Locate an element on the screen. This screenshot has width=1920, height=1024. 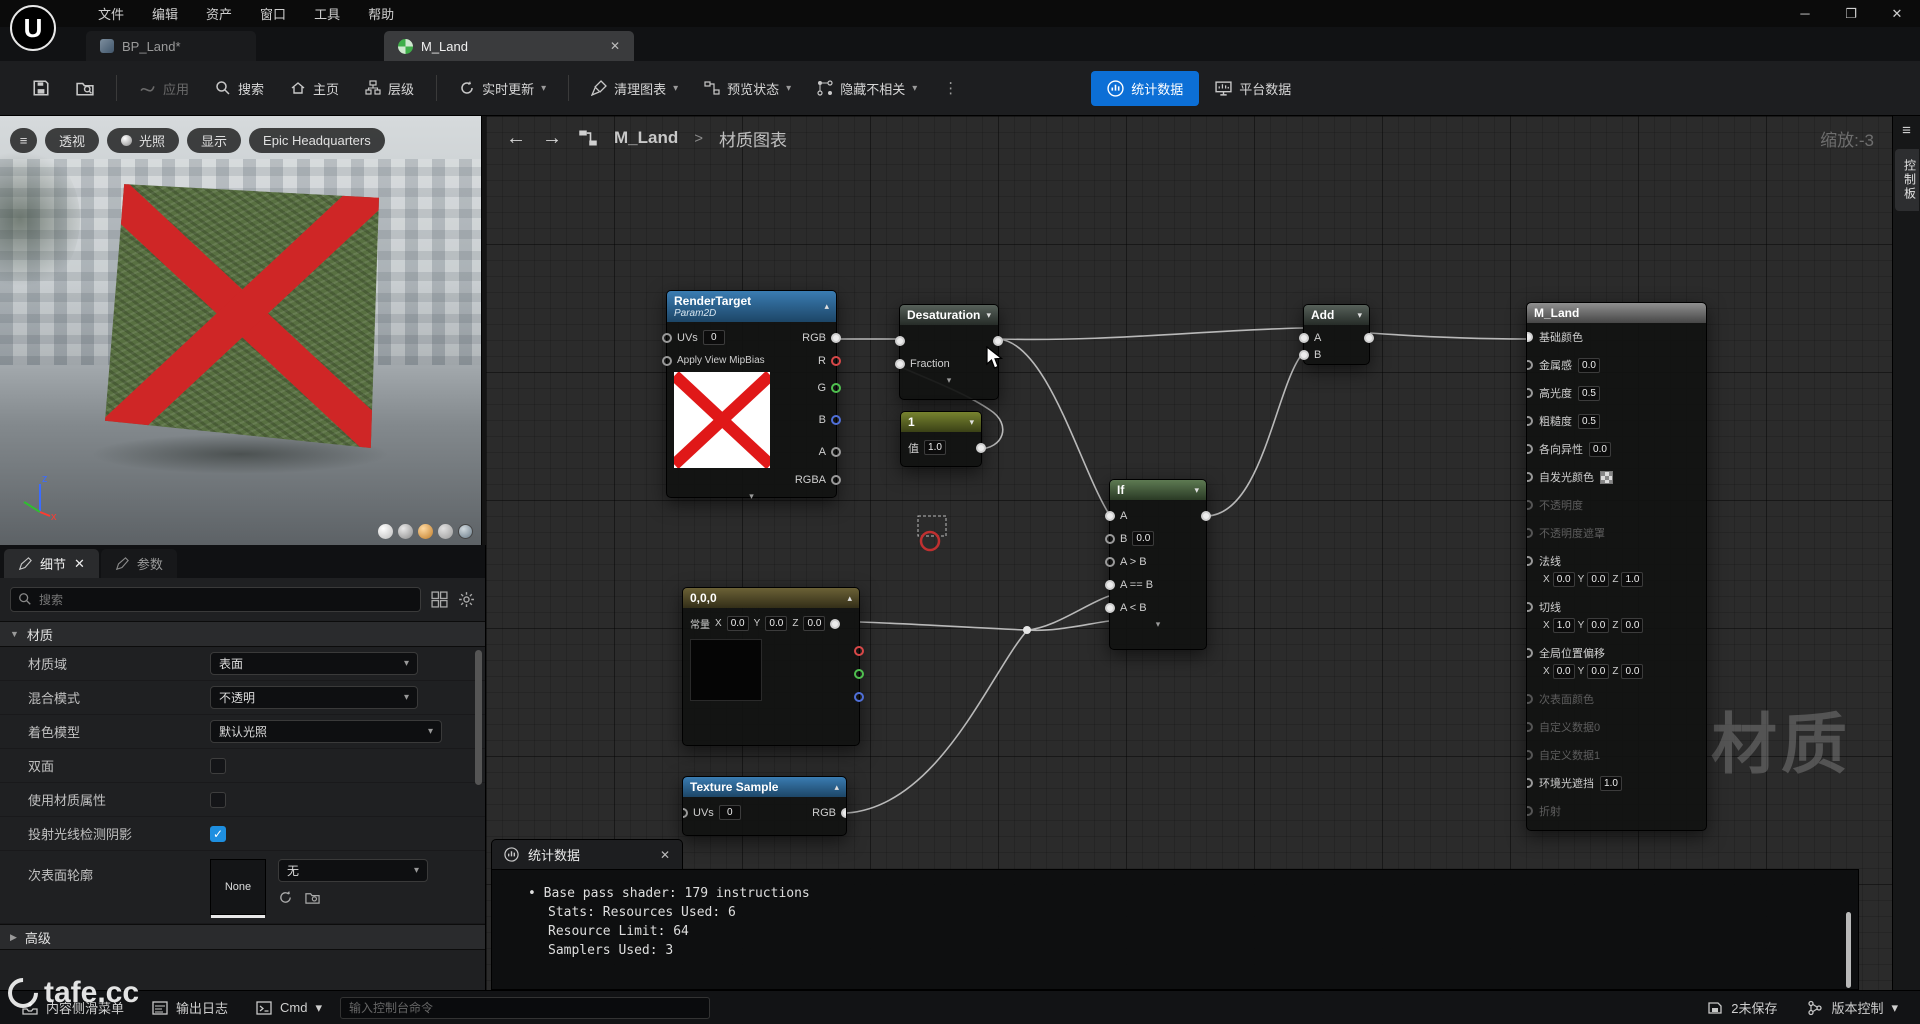
platform-stats-button: 平台数据 is located at coordinates (1253, 88).